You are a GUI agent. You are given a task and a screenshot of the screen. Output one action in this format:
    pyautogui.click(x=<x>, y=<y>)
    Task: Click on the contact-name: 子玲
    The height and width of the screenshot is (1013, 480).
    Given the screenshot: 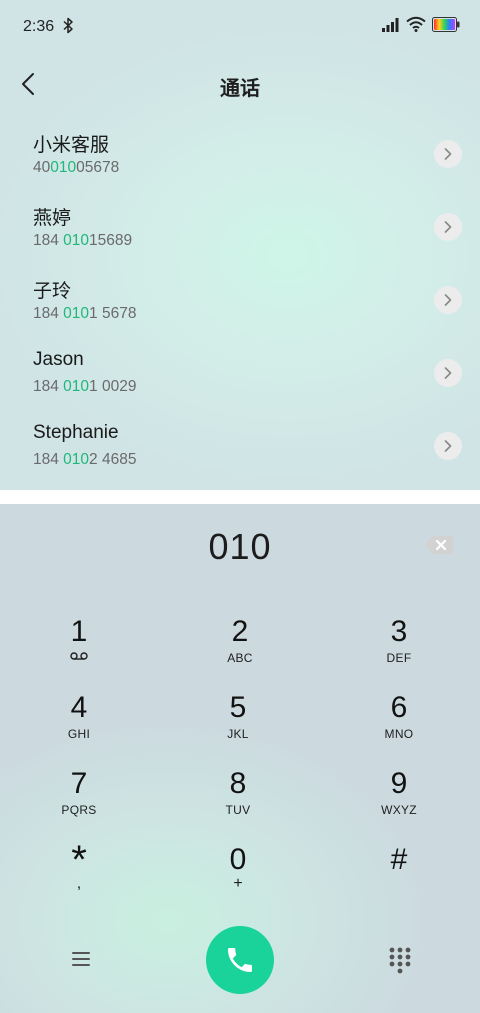 What is the action you would take?
    pyautogui.click(x=52, y=291)
    